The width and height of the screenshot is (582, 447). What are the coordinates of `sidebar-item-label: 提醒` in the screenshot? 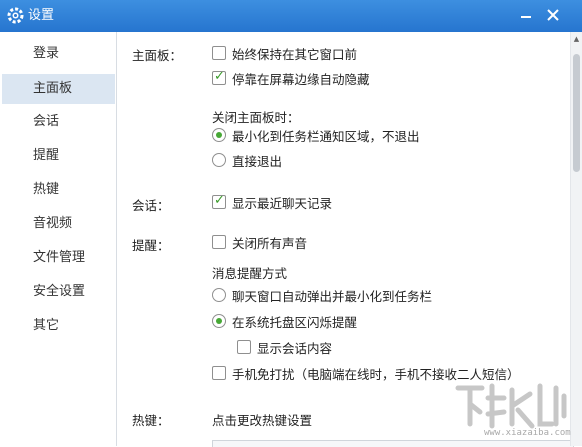 It's located at (46, 155).